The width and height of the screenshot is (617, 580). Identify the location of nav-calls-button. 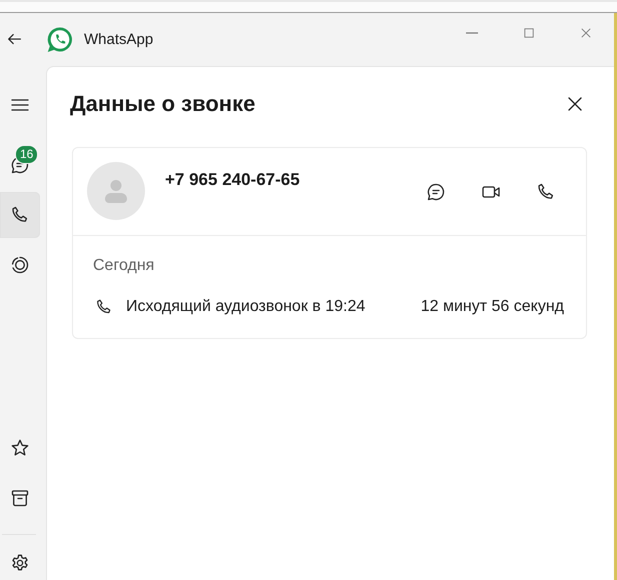
(20, 215).